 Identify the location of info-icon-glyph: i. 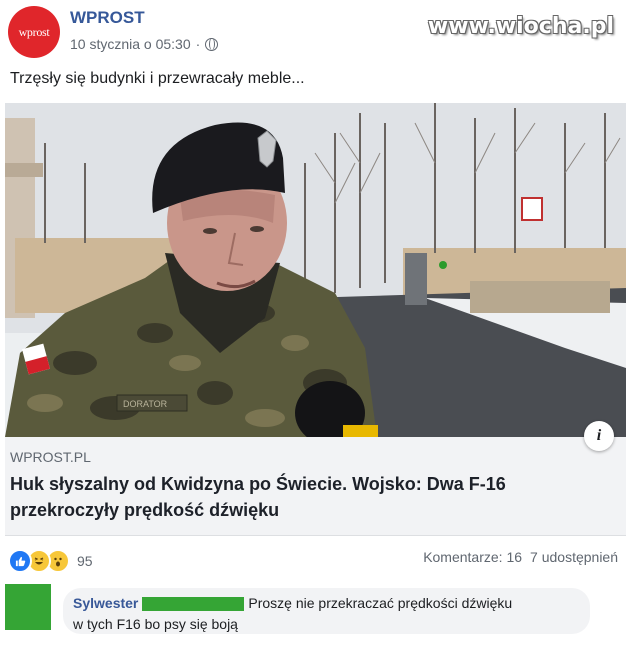
(599, 435).